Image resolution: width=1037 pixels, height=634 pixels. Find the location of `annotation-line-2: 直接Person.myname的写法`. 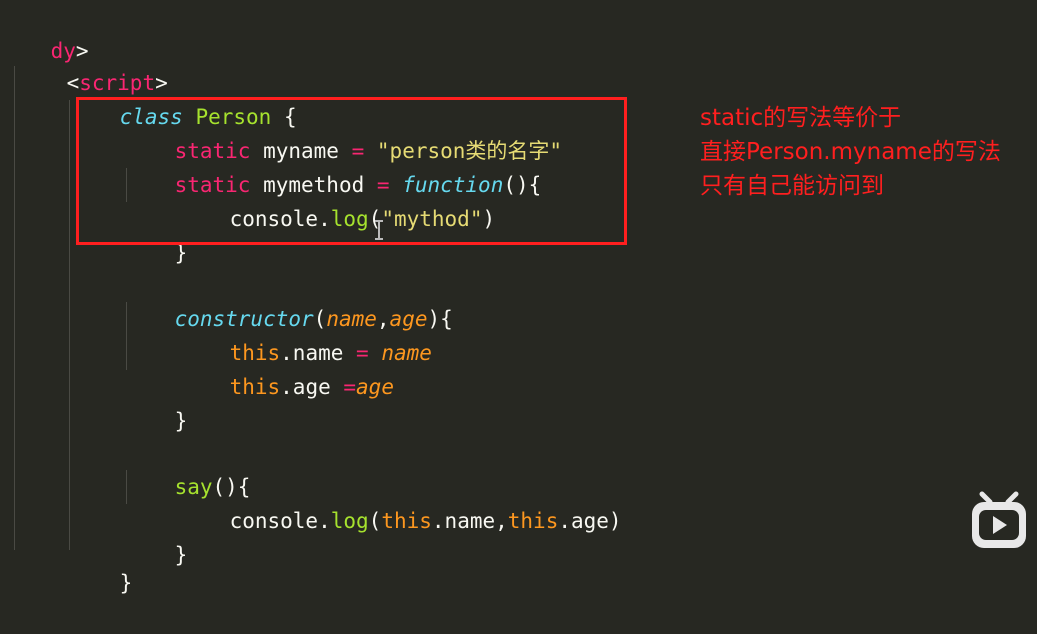

annotation-line-2: 直接Person.myname的写法 is located at coordinates (850, 152).